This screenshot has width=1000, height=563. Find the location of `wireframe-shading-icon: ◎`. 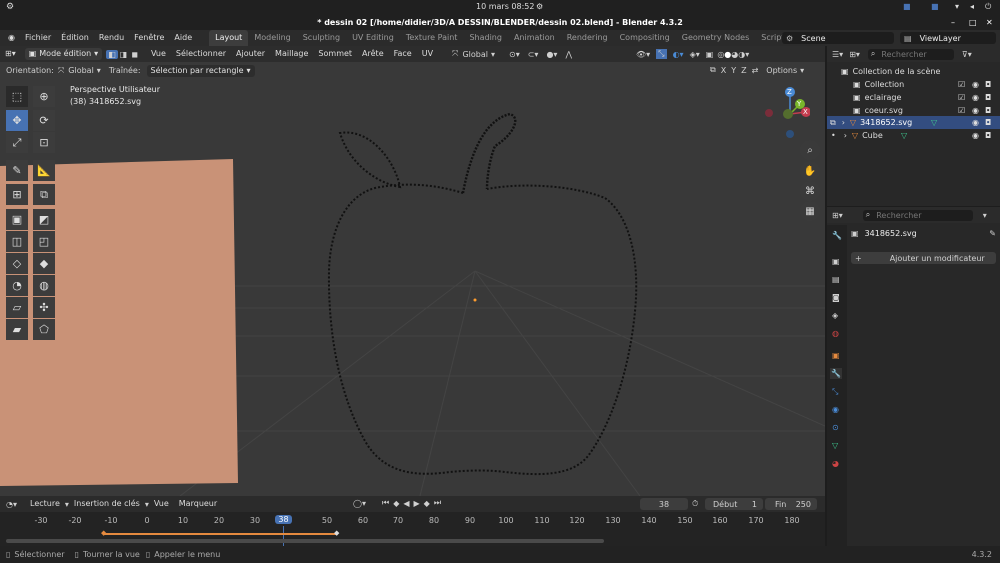

wireframe-shading-icon: ◎ is located at coordinates (720, 54).